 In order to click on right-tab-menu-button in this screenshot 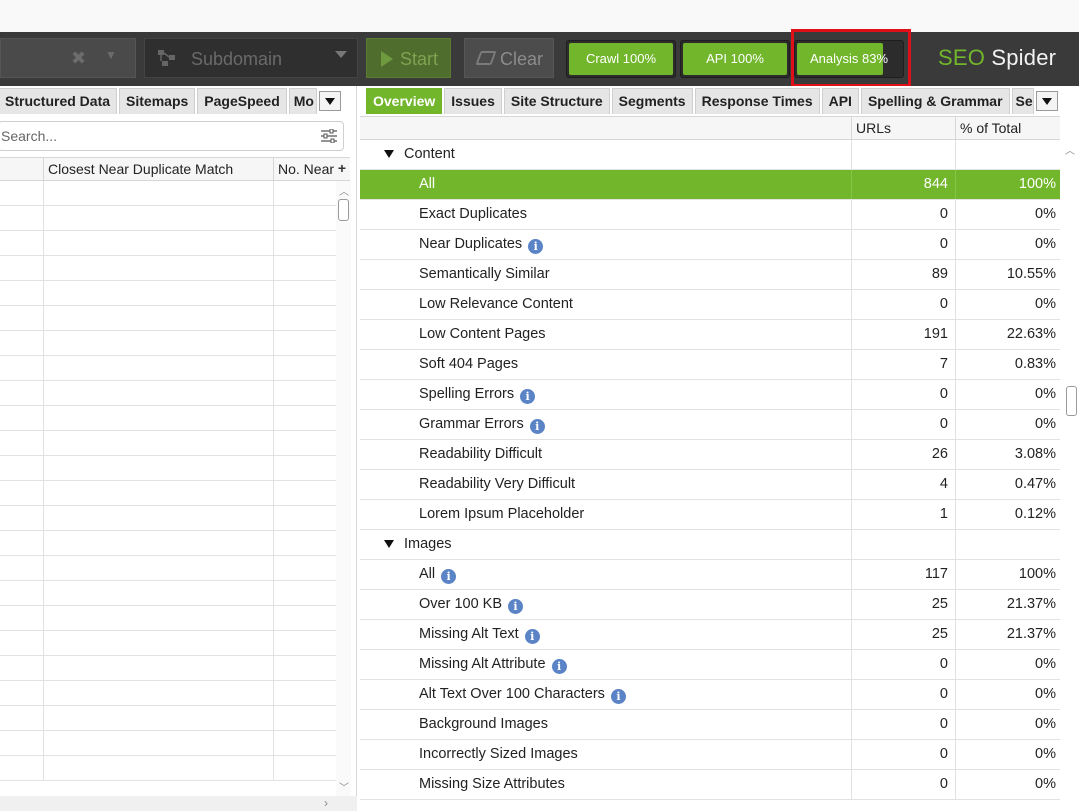, I will do `click(1046, 101)`.